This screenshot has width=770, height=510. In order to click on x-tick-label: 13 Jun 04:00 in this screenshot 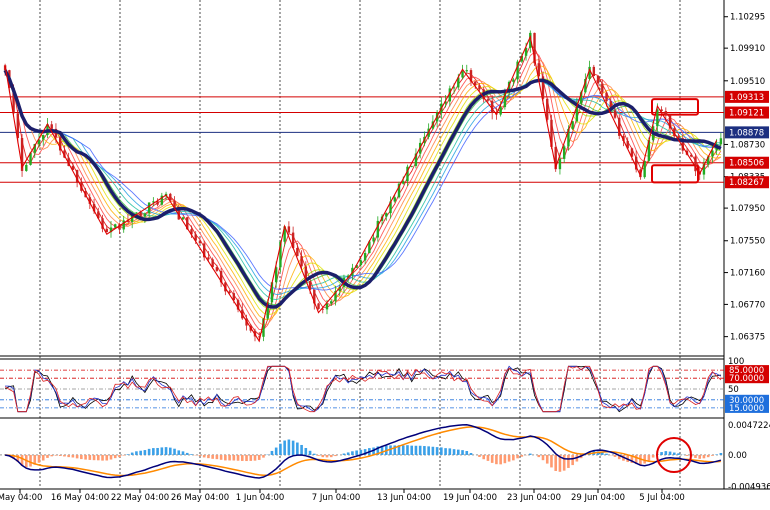, I will do `click(404, 498)`.